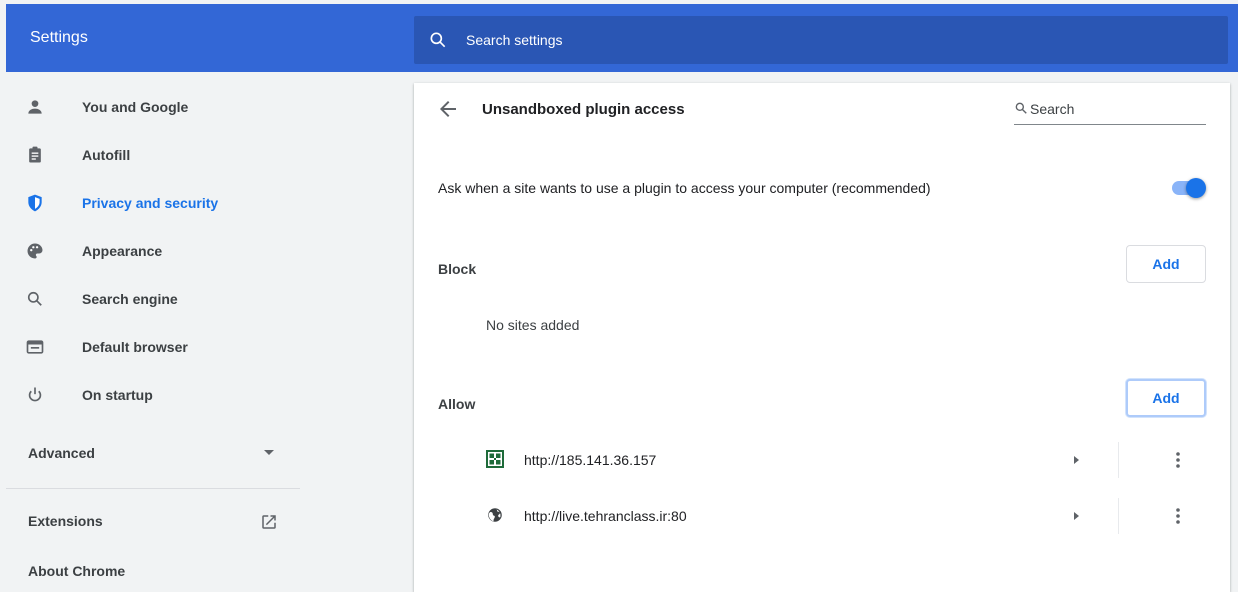 This screenshot has width=1238, height=592. I want to click on subpage-search, so click(1110, 108).